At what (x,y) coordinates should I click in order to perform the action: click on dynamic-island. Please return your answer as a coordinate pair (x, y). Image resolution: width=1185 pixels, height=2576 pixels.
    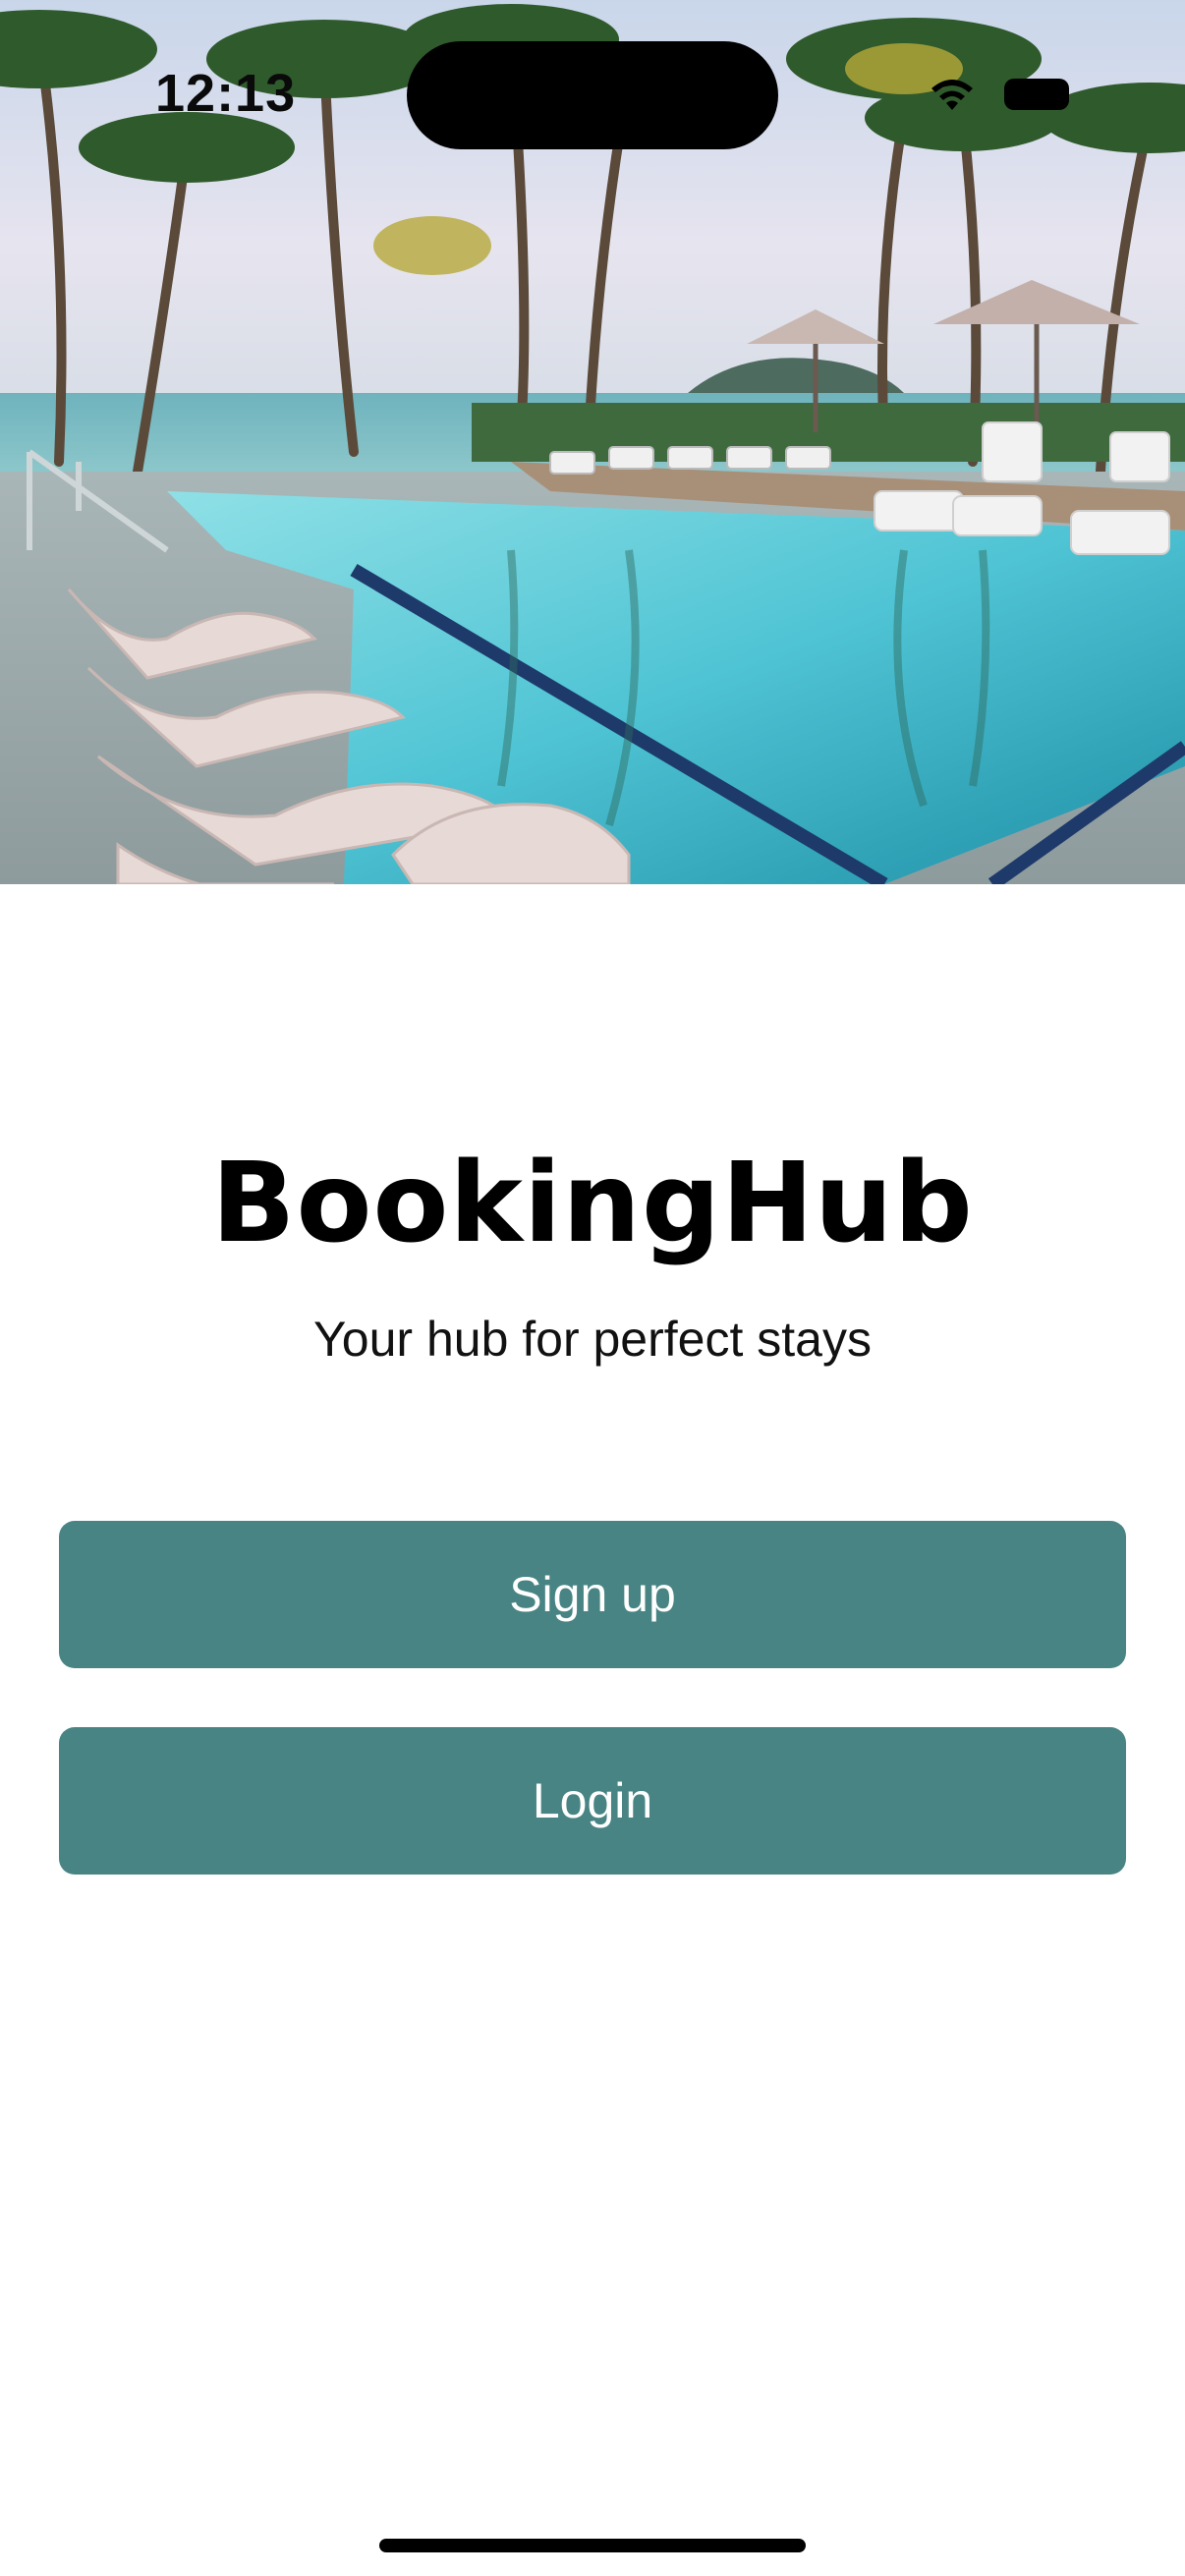
    Looking at the image, I should click on (592, 95).